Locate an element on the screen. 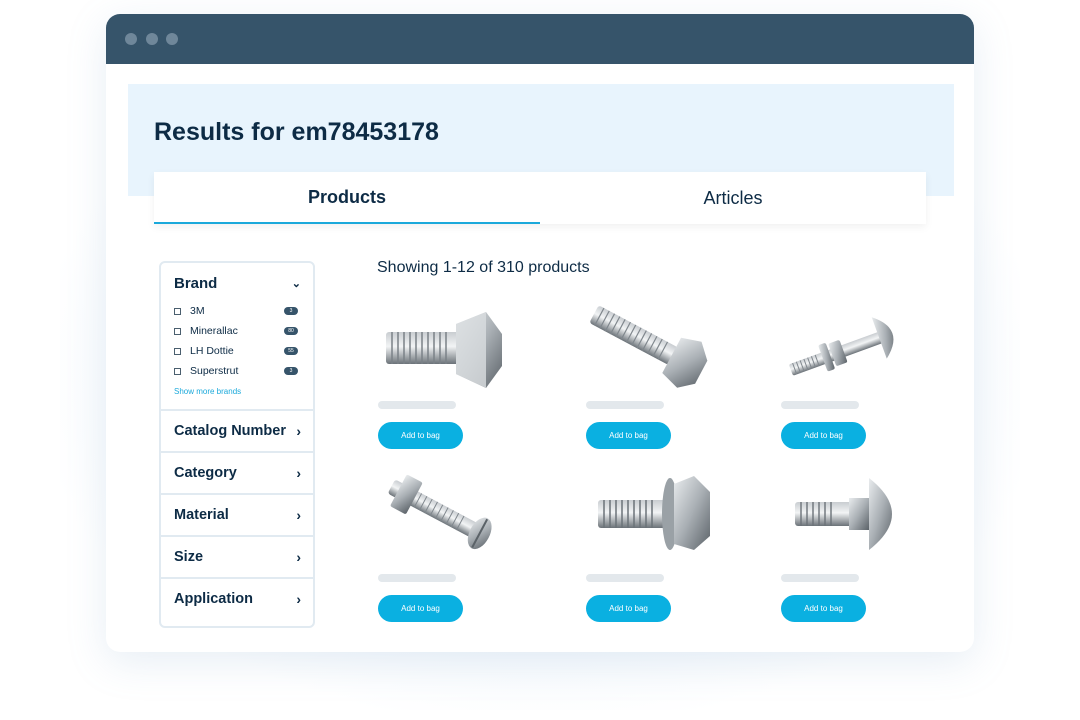  tab-products: Products is located at coordinates (347, 198).